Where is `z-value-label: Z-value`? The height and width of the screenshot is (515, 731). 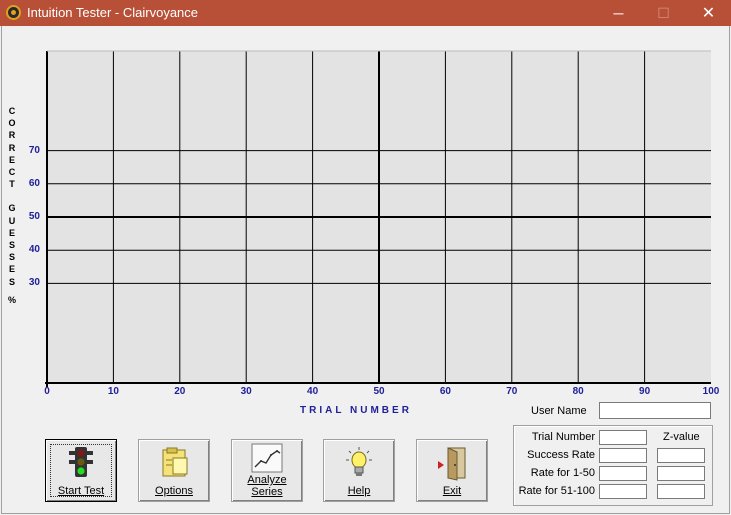 z-value-label: Z-value is located at coordinates (681, 437).